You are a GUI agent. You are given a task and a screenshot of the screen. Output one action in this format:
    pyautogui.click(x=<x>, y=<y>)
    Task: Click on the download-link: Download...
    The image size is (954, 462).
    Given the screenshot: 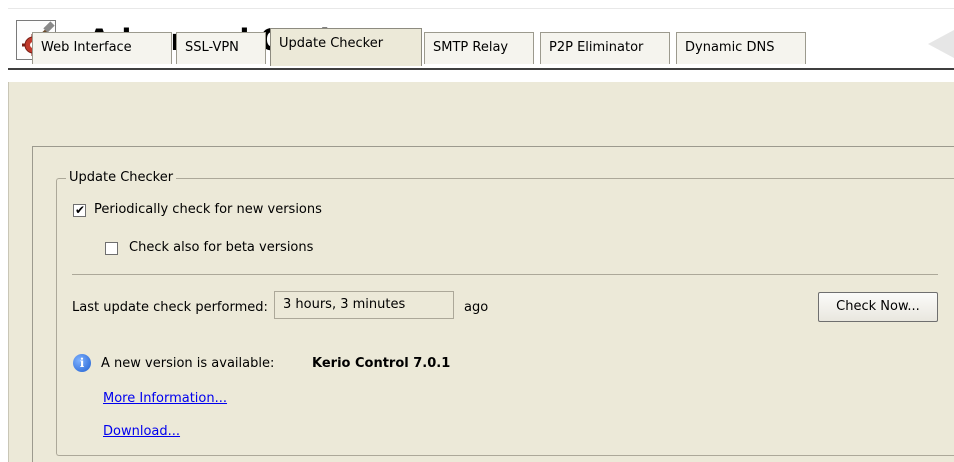 What is the action you would take?
    pyautogui.click(x=141, y=432)
    